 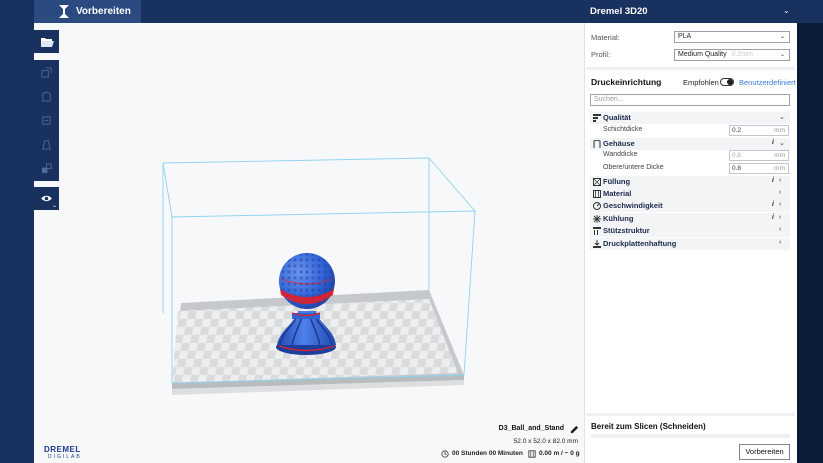 What do you see at coordinates (532, 454) in the screenshot?
I see `spool-icon` at bounding box center [532, 454].